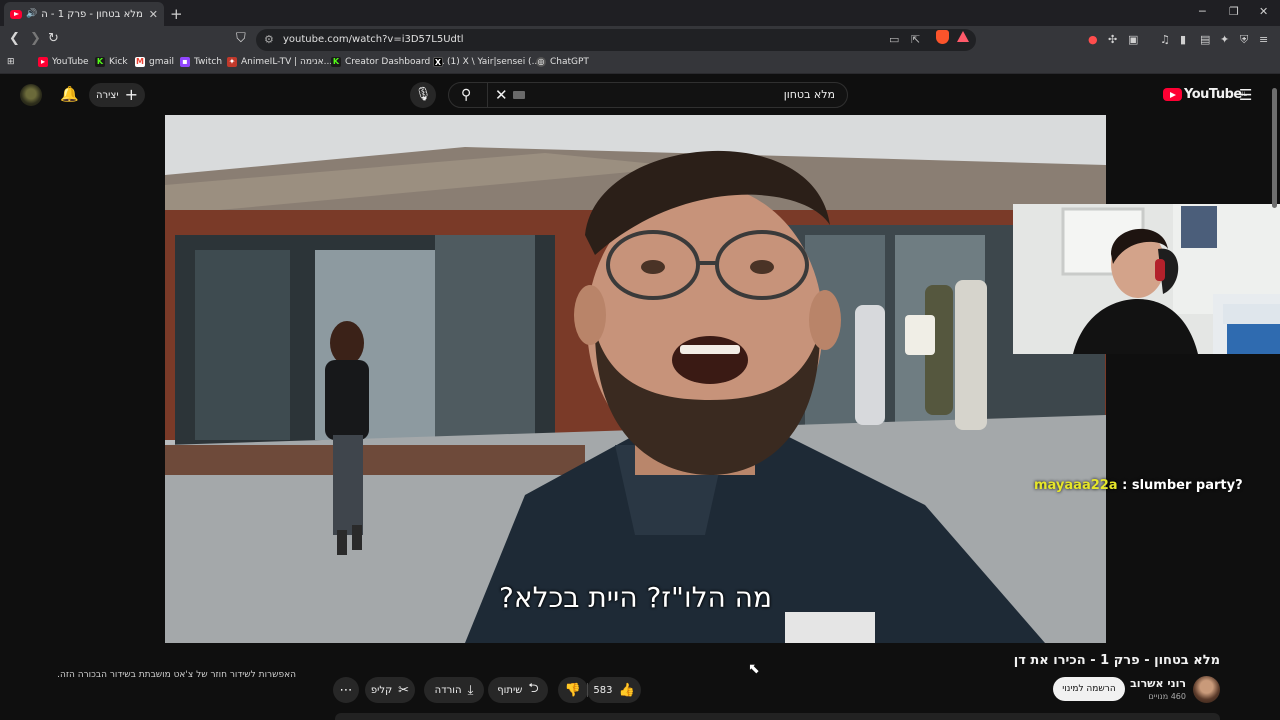 Image resolution: width=1280 pixels, height=720 pixels. I want to click on cast-icon: ▭, so click(894, 39).